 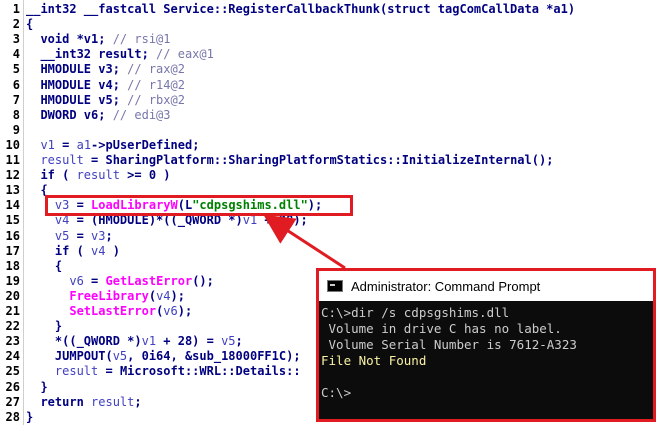 I want to click on command-output-line: Volume in drive C has no label., so click(x=441, y=328).